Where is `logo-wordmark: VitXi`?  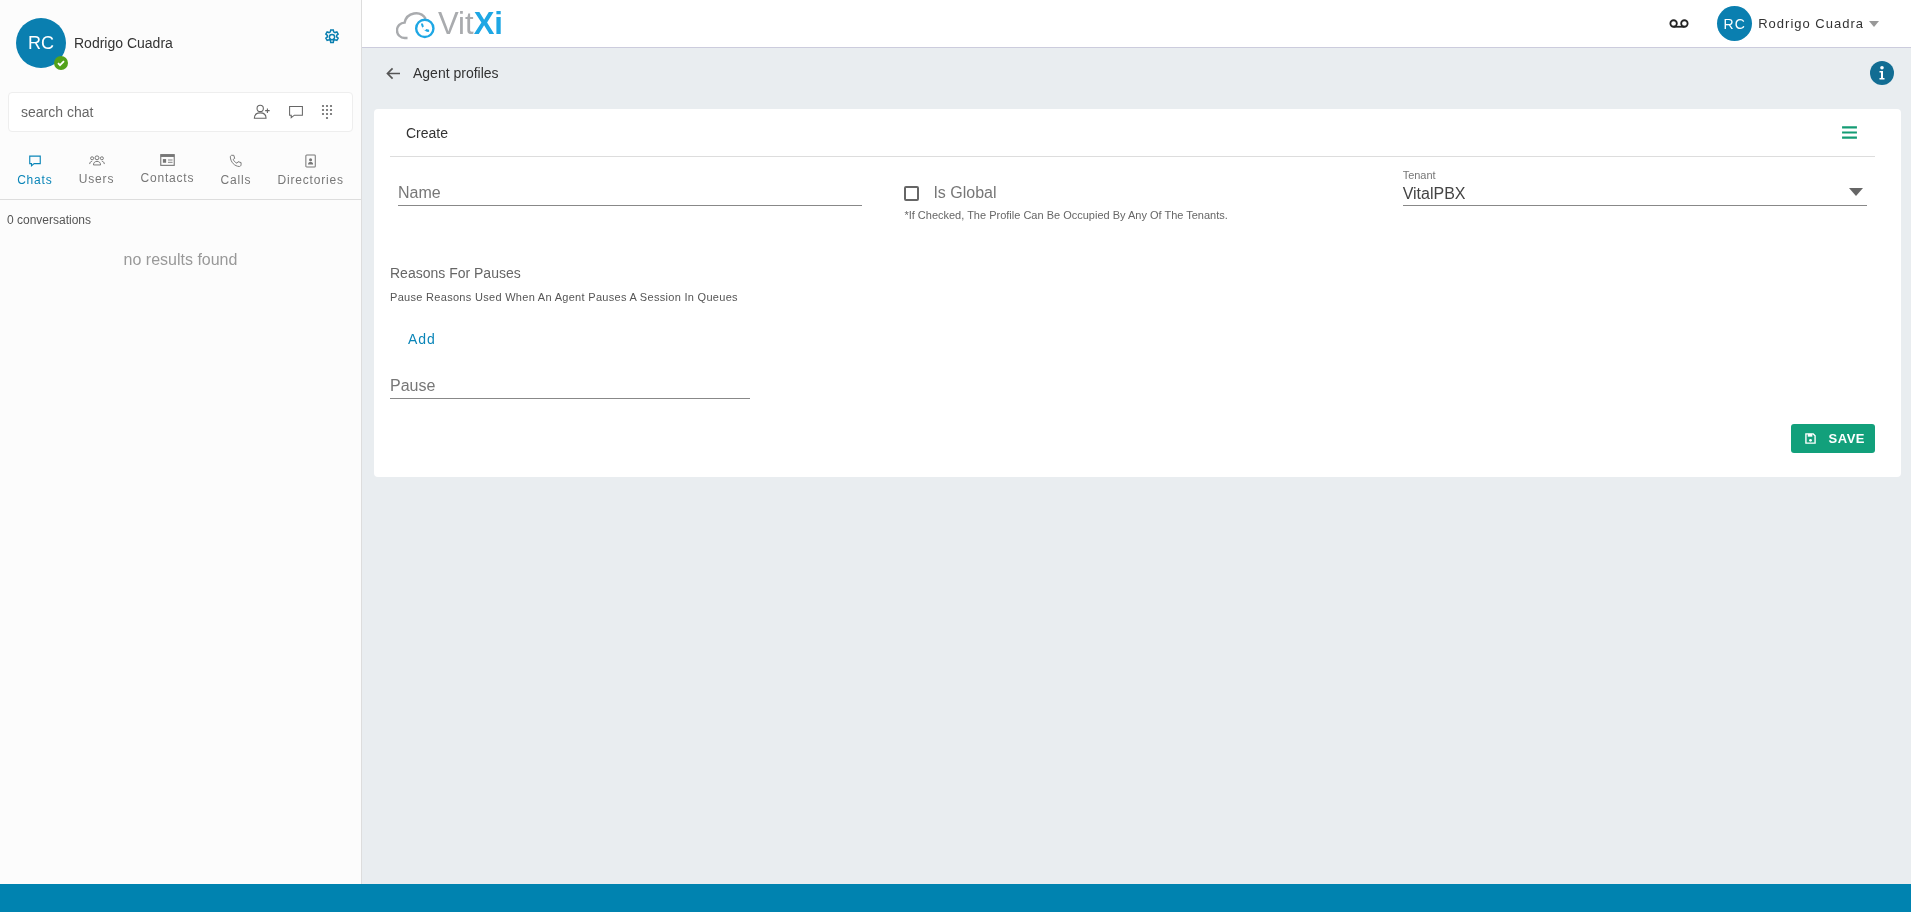 logo-wordmark: VitXi is located at coordinates (470, 23).